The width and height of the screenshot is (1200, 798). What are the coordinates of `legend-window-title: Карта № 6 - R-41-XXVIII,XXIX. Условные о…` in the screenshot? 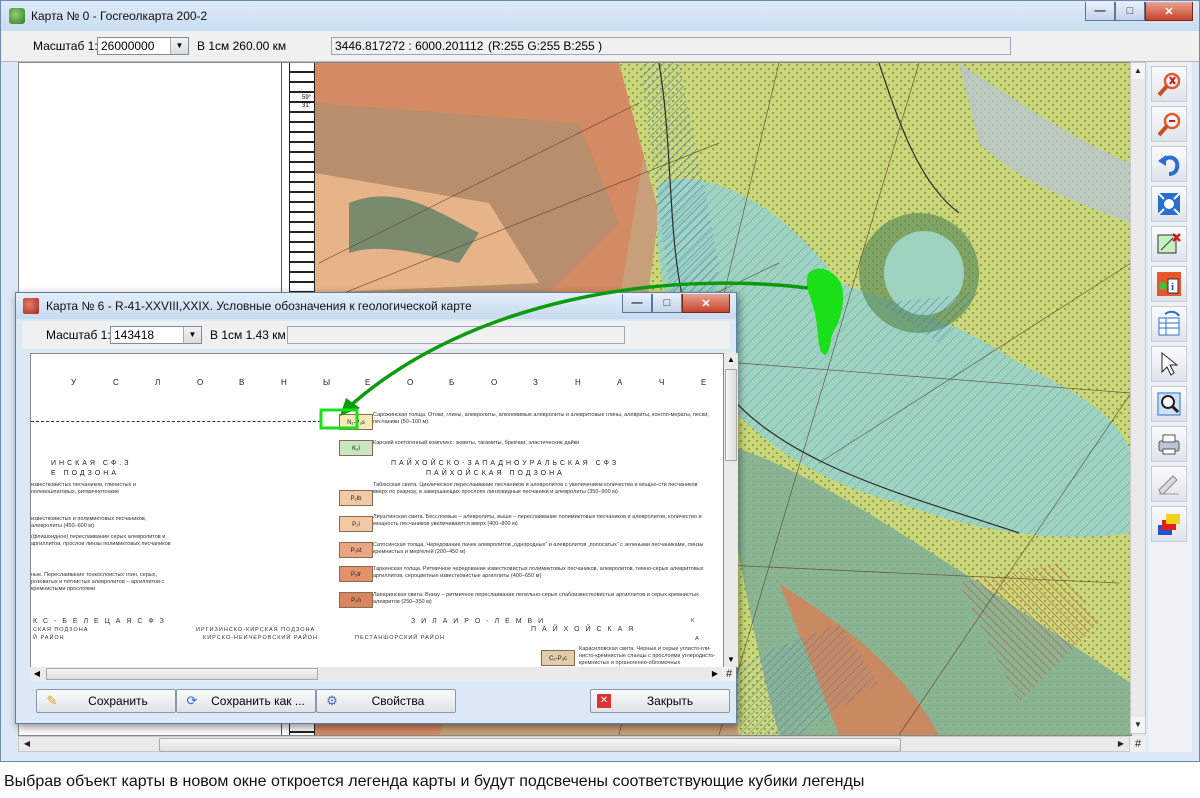 It's located at (259, 306).